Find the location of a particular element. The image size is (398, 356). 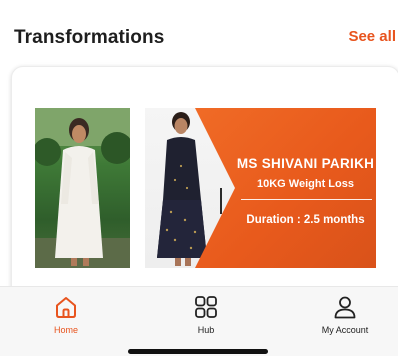

before-photo is located at coordinates (82, 188).